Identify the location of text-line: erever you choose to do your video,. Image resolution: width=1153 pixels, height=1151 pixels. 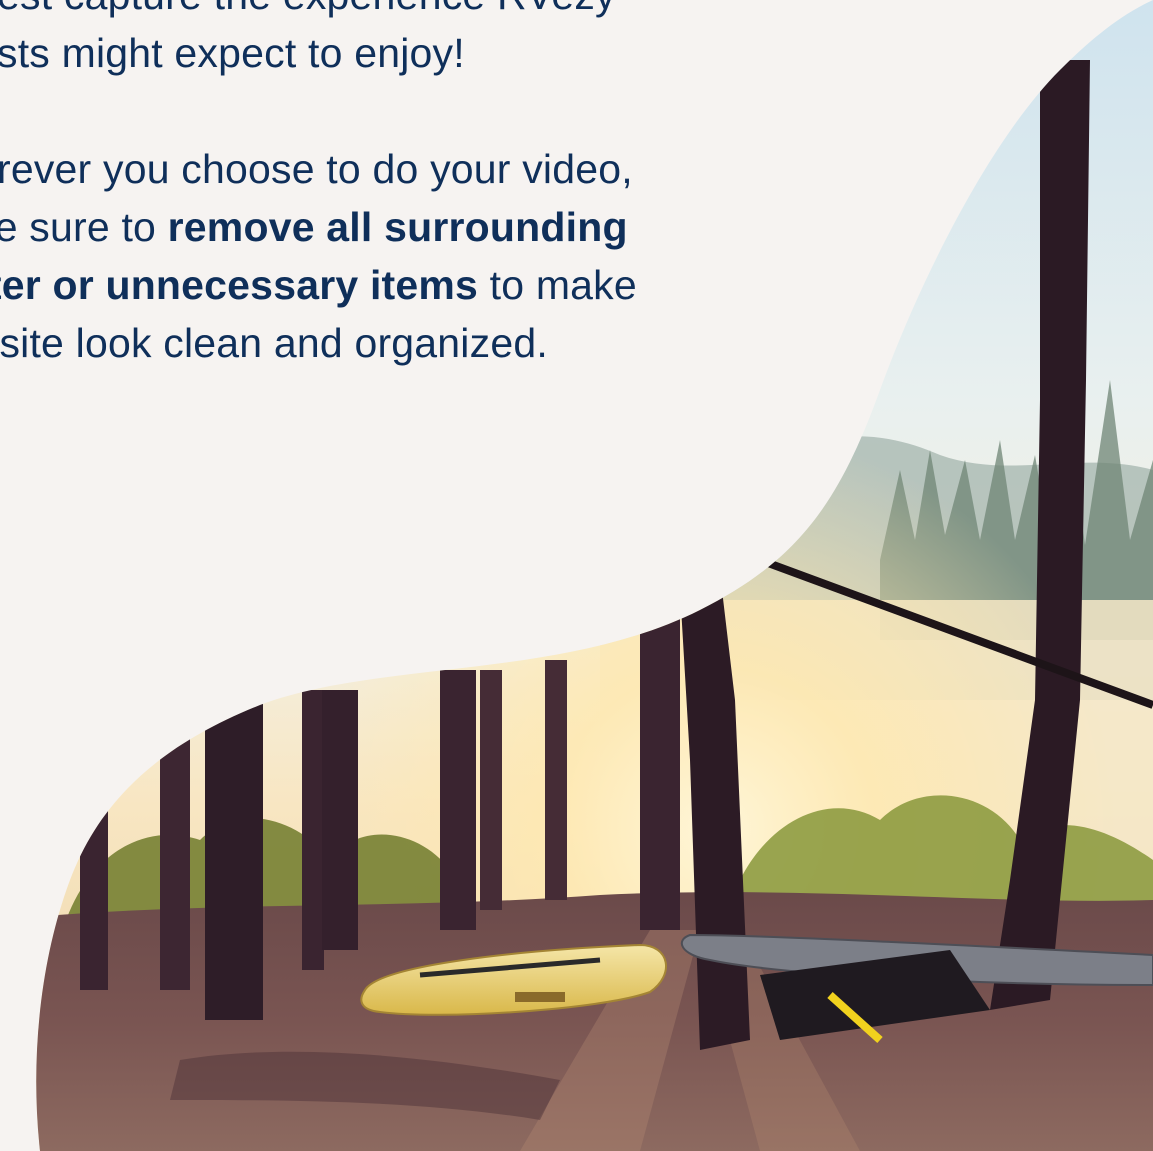
(316, 169).